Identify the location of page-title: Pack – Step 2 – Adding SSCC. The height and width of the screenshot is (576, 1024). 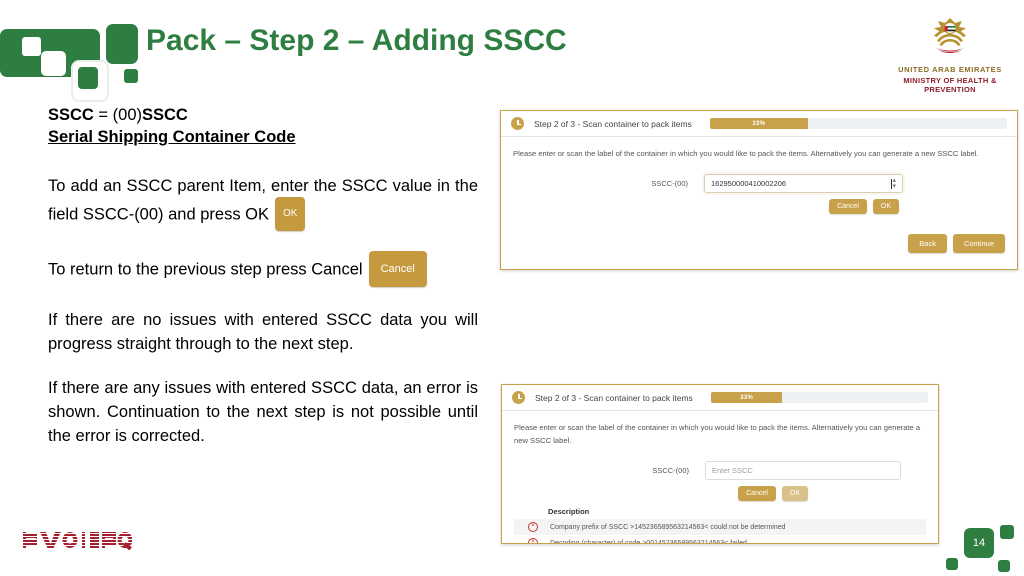
(356, 40).